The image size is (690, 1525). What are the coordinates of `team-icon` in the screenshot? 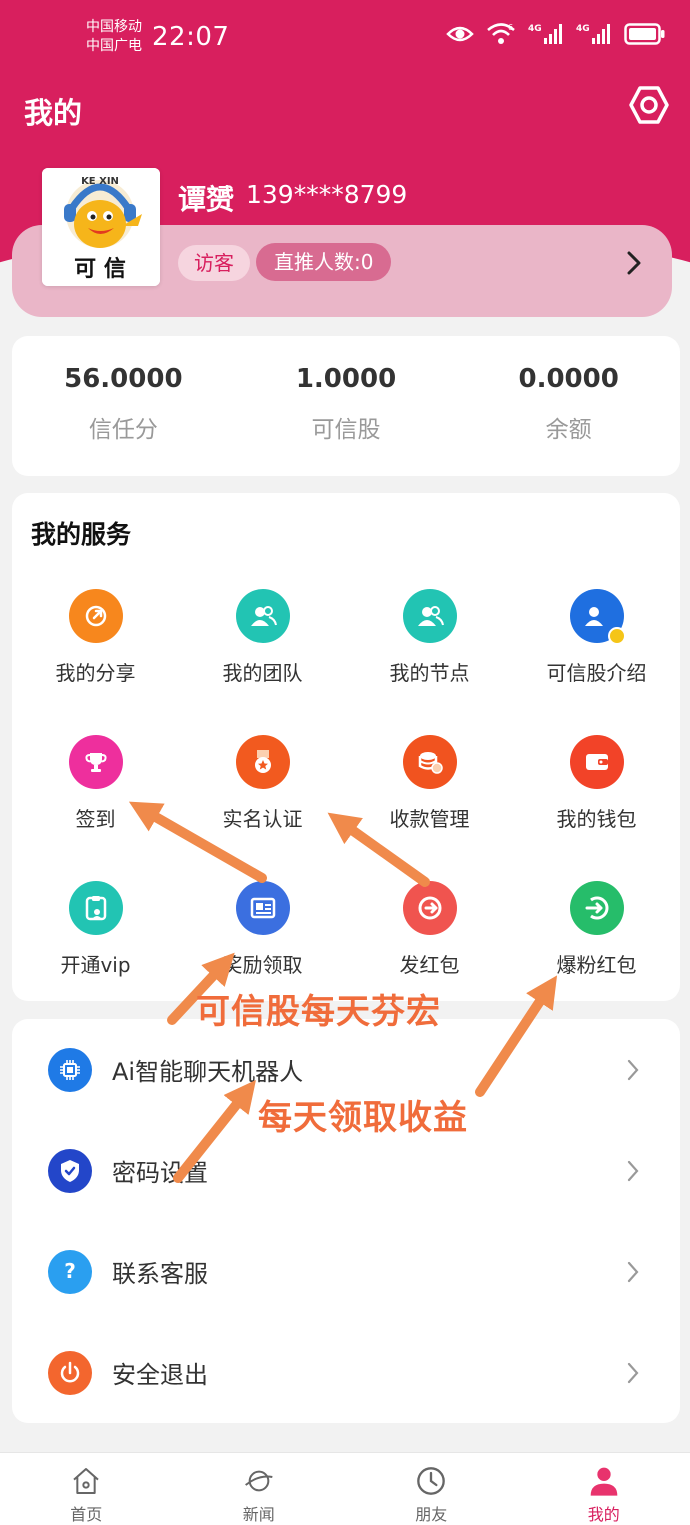 It's located at (262, 616).